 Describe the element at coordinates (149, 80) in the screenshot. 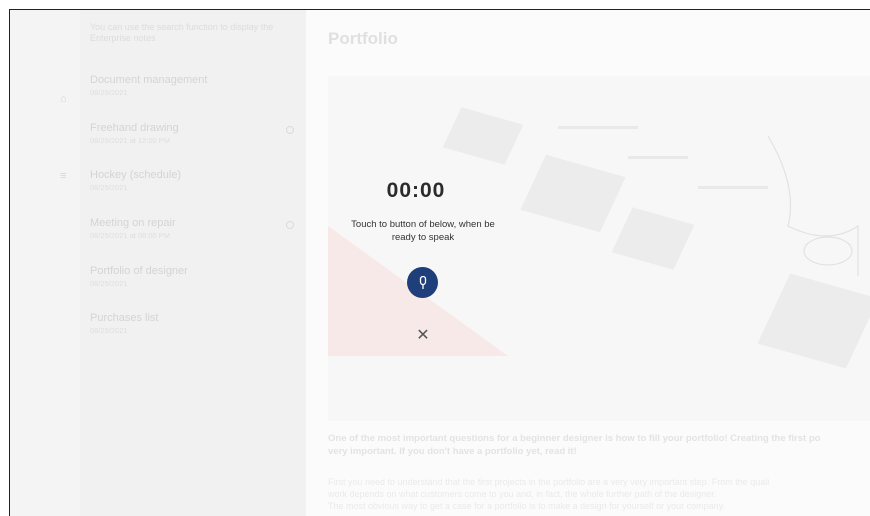

I see `note-title: Document management` at that location.